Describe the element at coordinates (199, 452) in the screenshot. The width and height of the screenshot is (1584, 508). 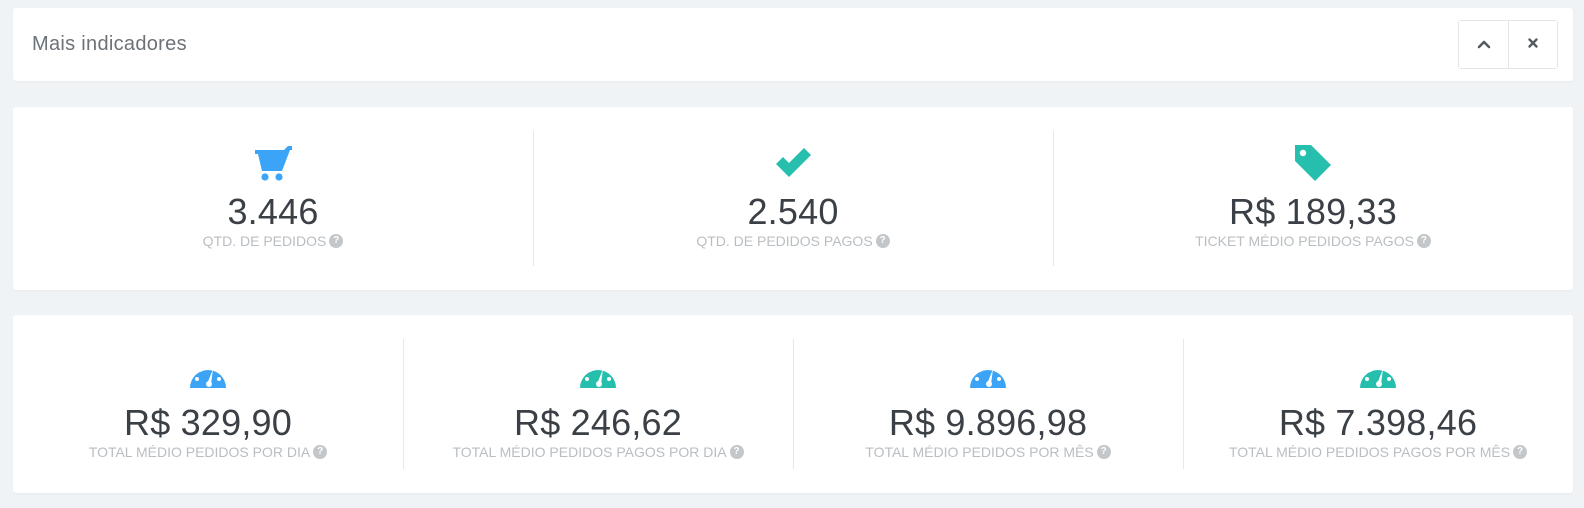
I see `stat-label-text: TOTAL MÉDIO PEDIDOS POR DIA` at that location.